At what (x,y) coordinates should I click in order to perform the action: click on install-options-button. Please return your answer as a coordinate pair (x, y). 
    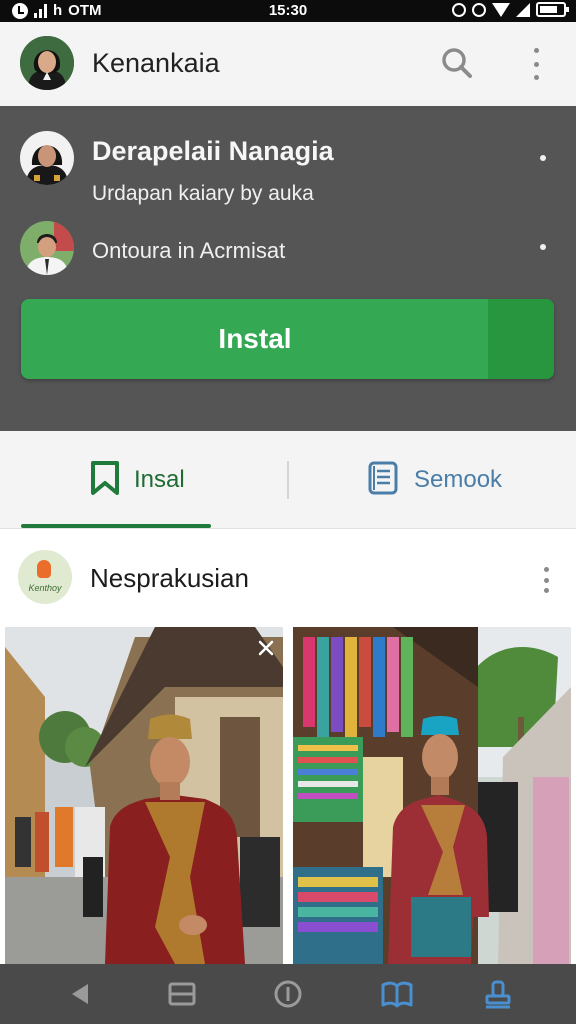
    Looking at the image, I should click on (521, 339).